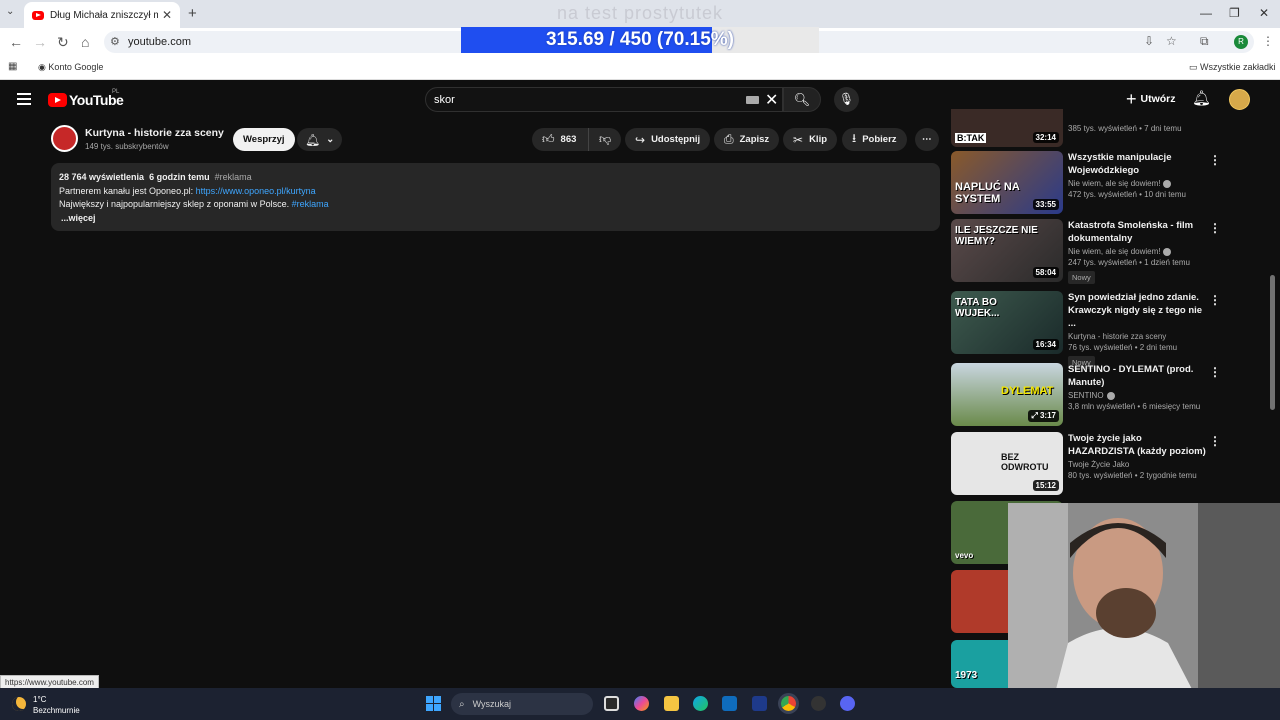 The image size is (1280, 720). I want to click on video-channel: Twoje Życie Jako, so click(1099, 464).